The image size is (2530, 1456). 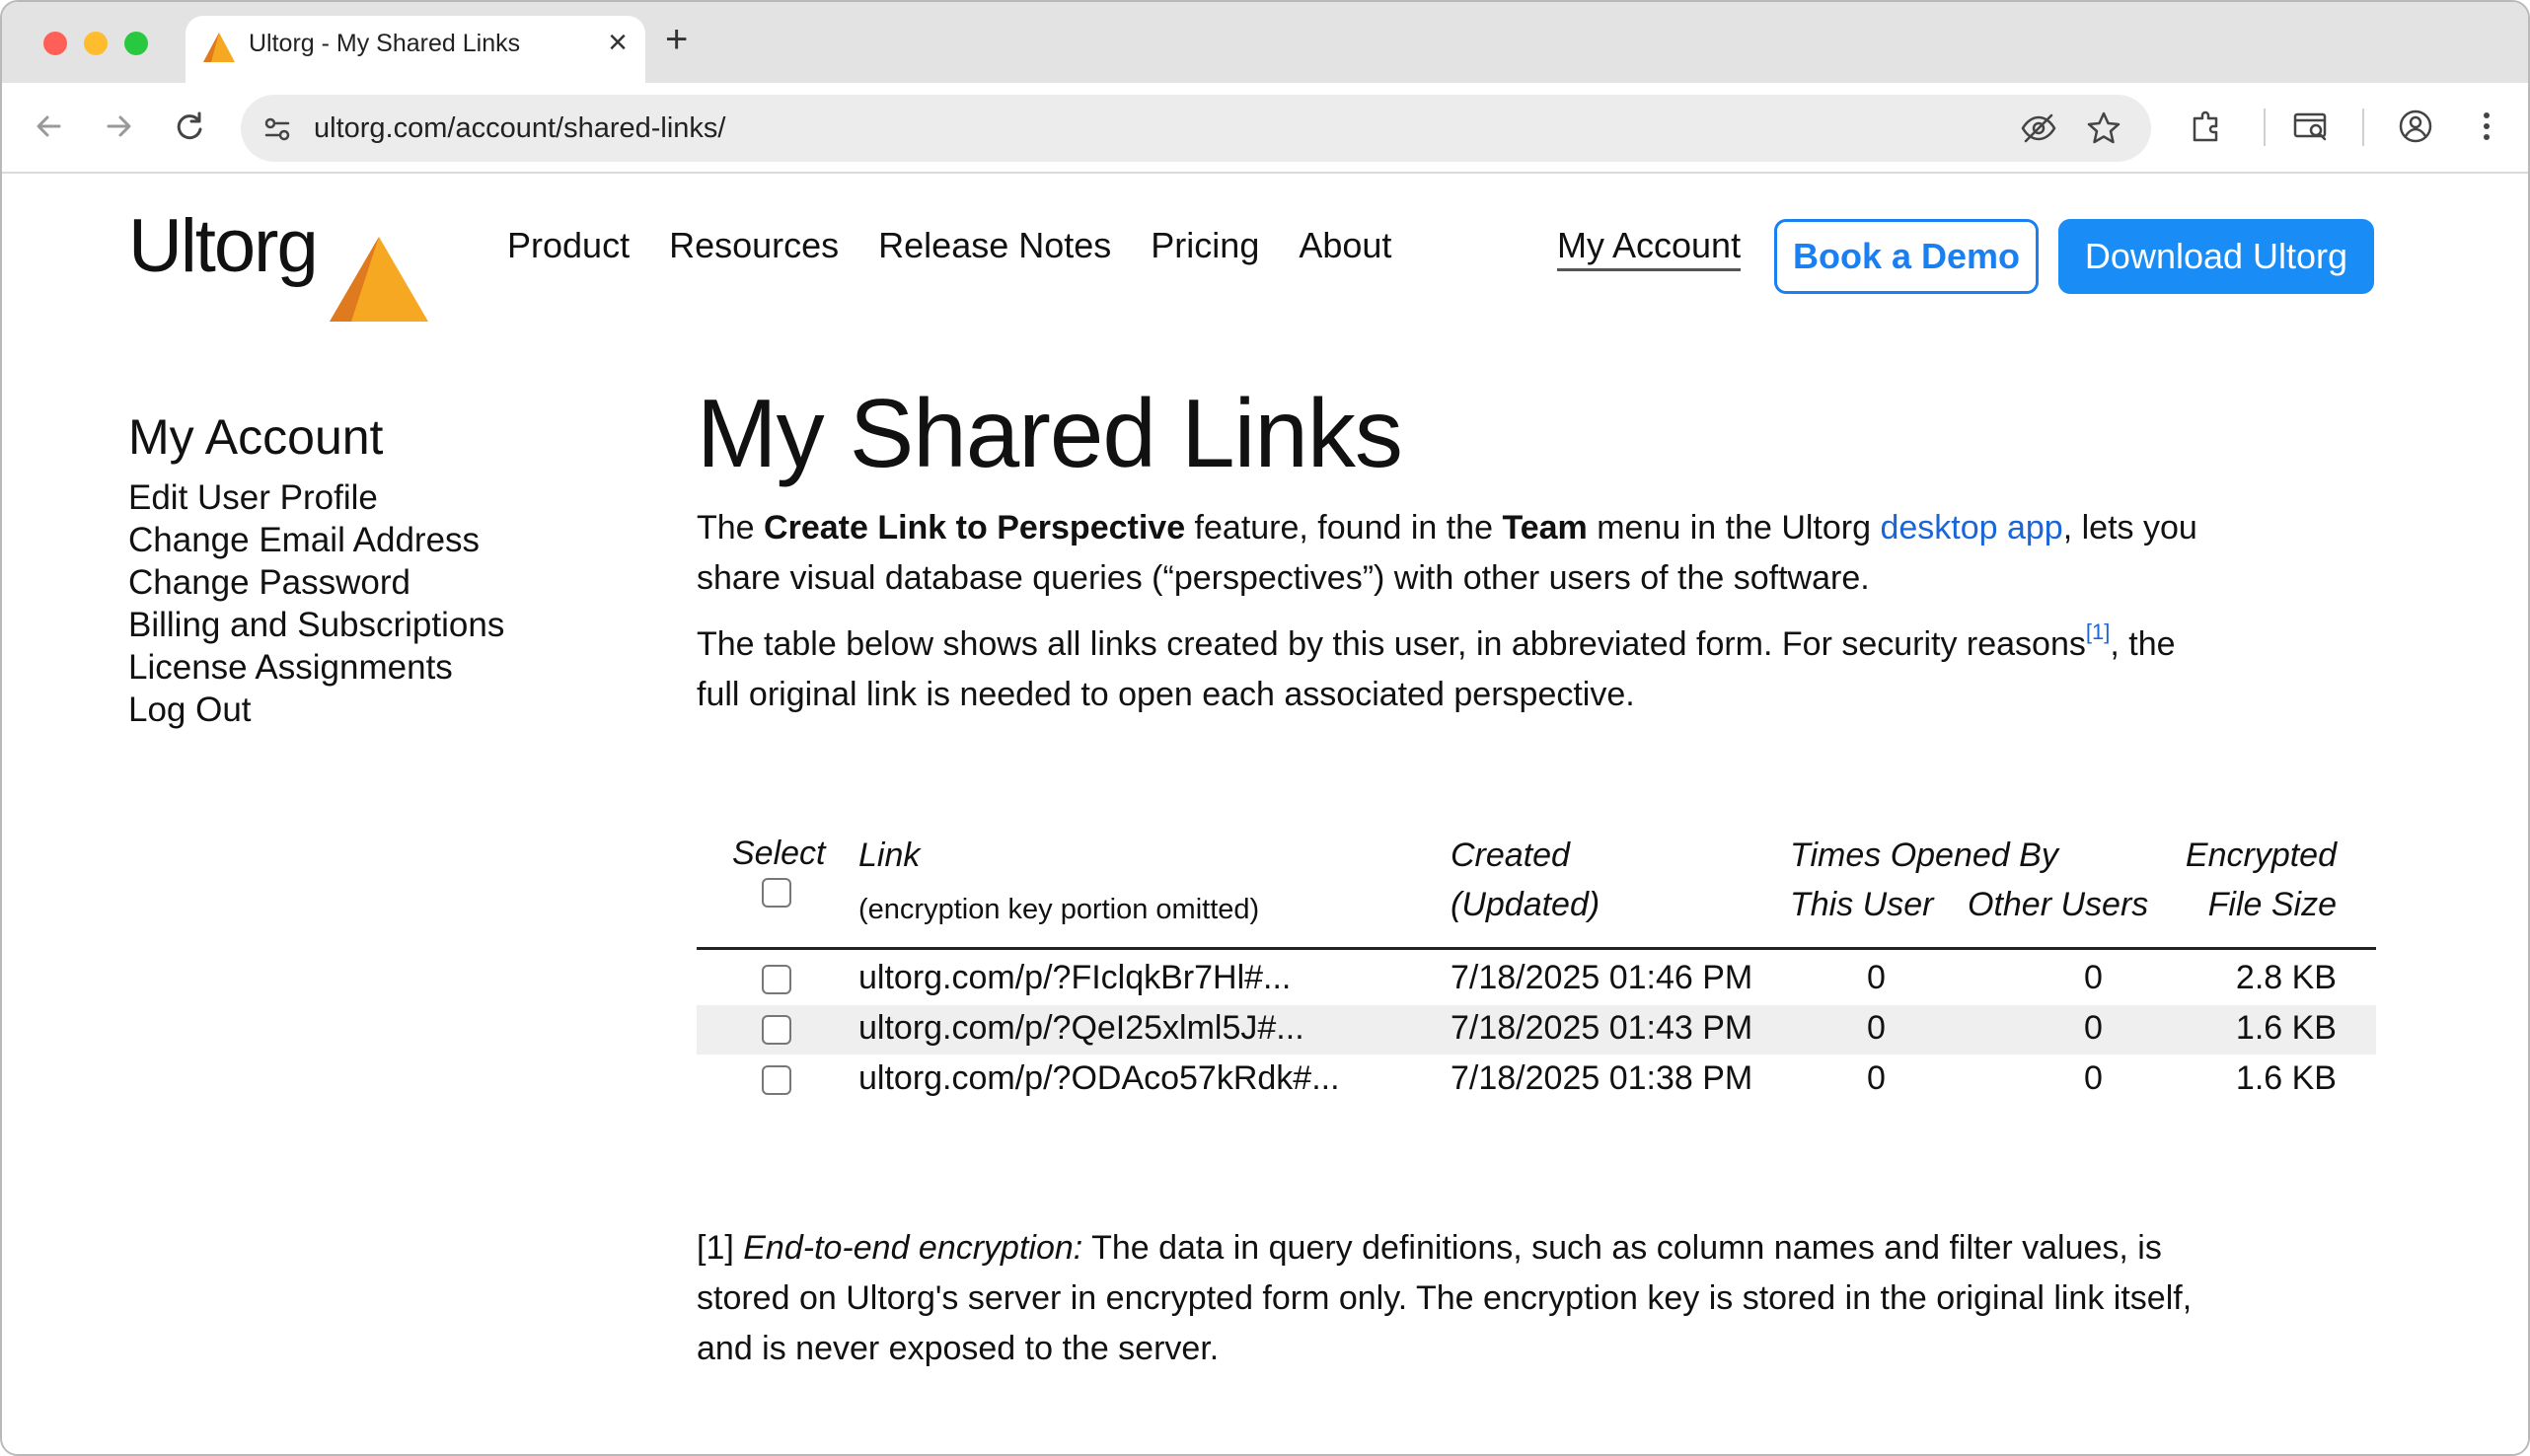 I want to click on nav-product: Product, so click(x=568, y=245).